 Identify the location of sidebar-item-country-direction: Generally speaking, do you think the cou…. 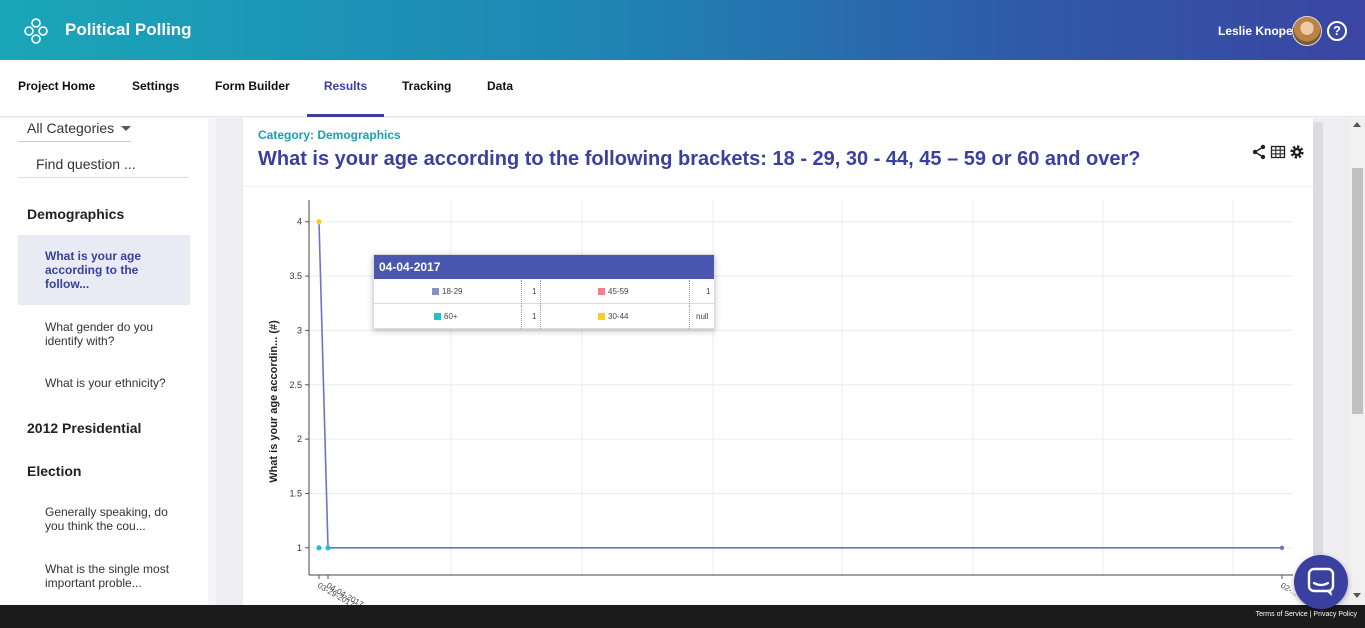
(104, 519).